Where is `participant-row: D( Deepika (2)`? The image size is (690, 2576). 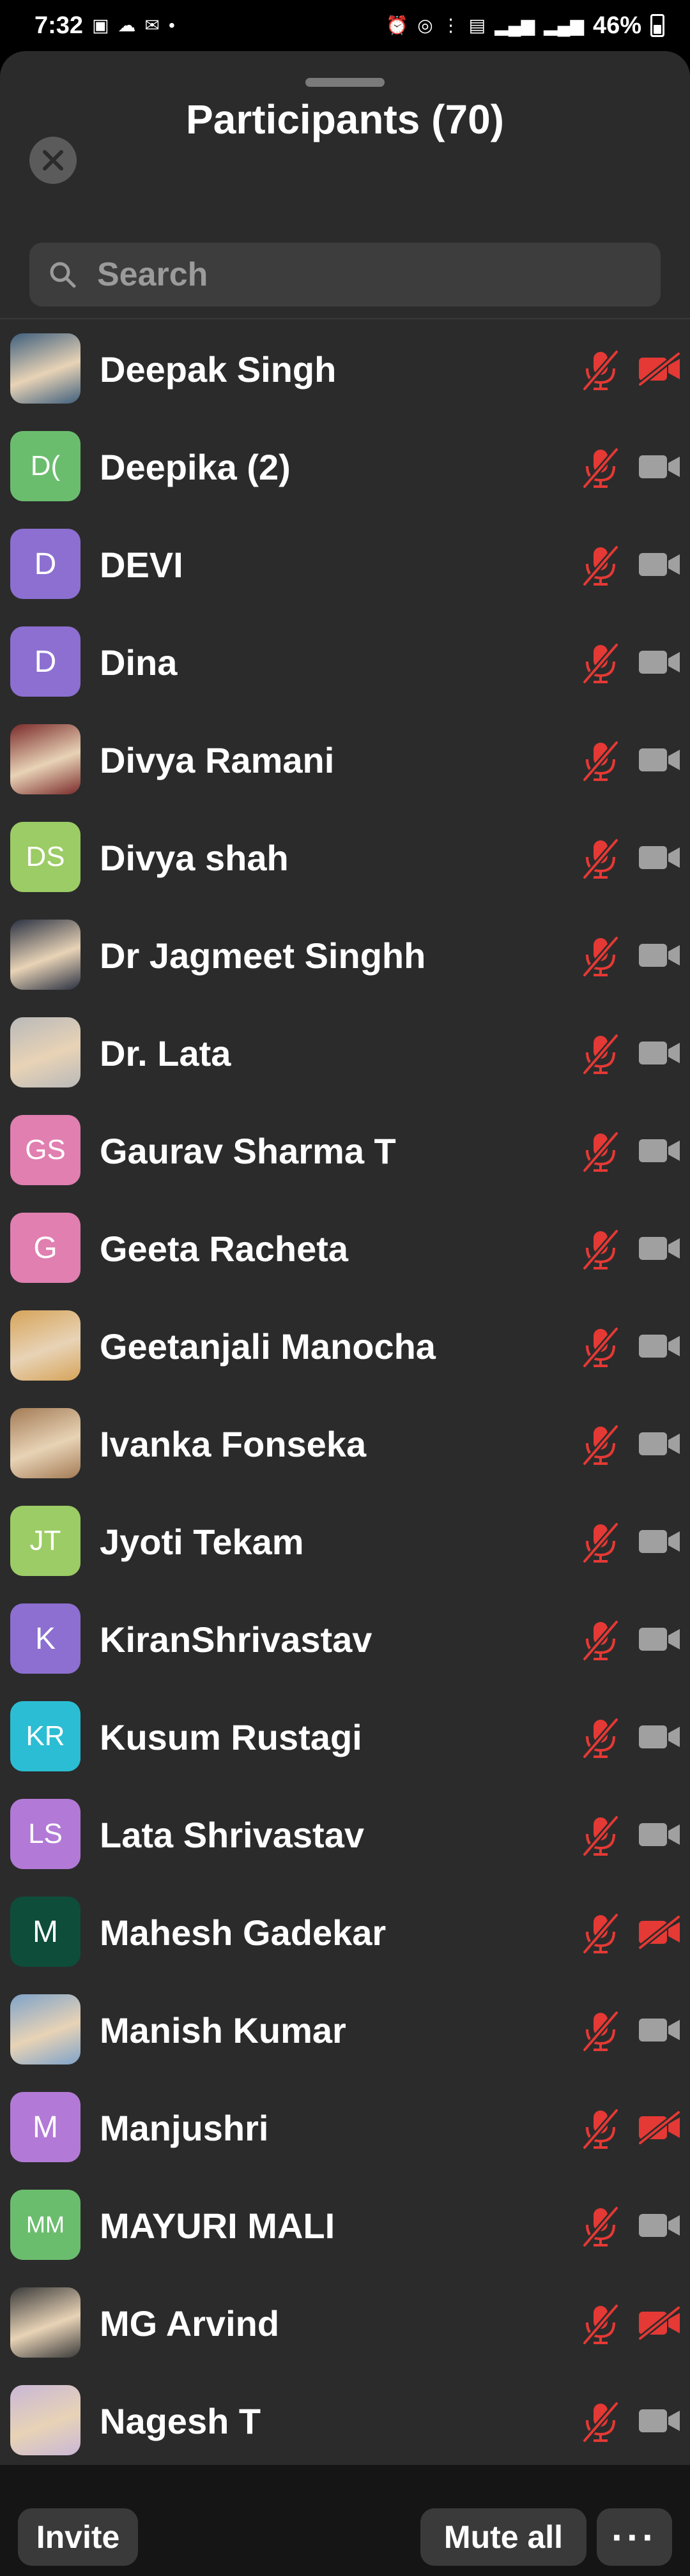 participant-row: D( Deepika (2) is located at coordinates (345, 467).